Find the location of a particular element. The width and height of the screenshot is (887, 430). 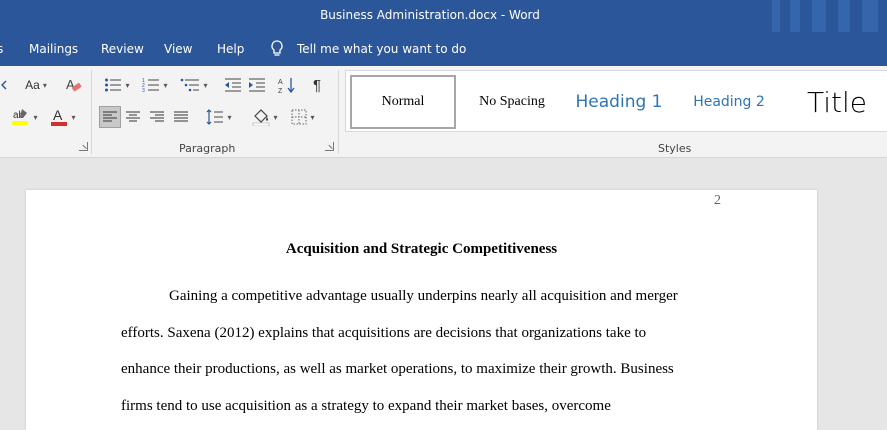

scroll-left-icon is located at coordinates (4, 85).